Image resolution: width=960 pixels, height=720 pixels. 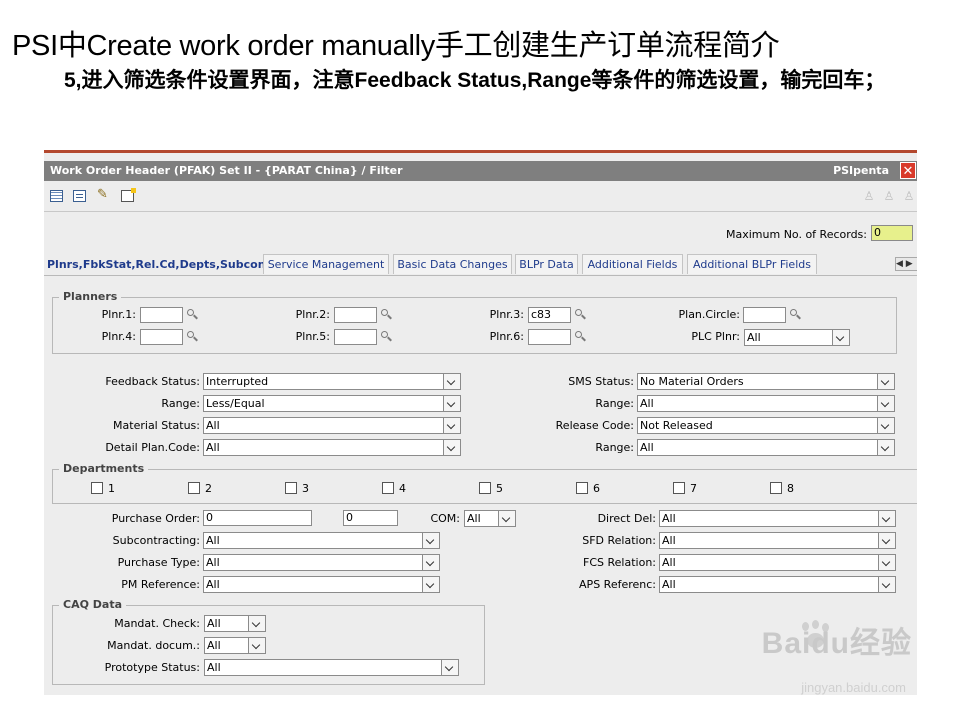 What do you see at coordinates (331, 667) in the screenshot?
I see `prototype-status-select: All` at bounding box center [331, 667].